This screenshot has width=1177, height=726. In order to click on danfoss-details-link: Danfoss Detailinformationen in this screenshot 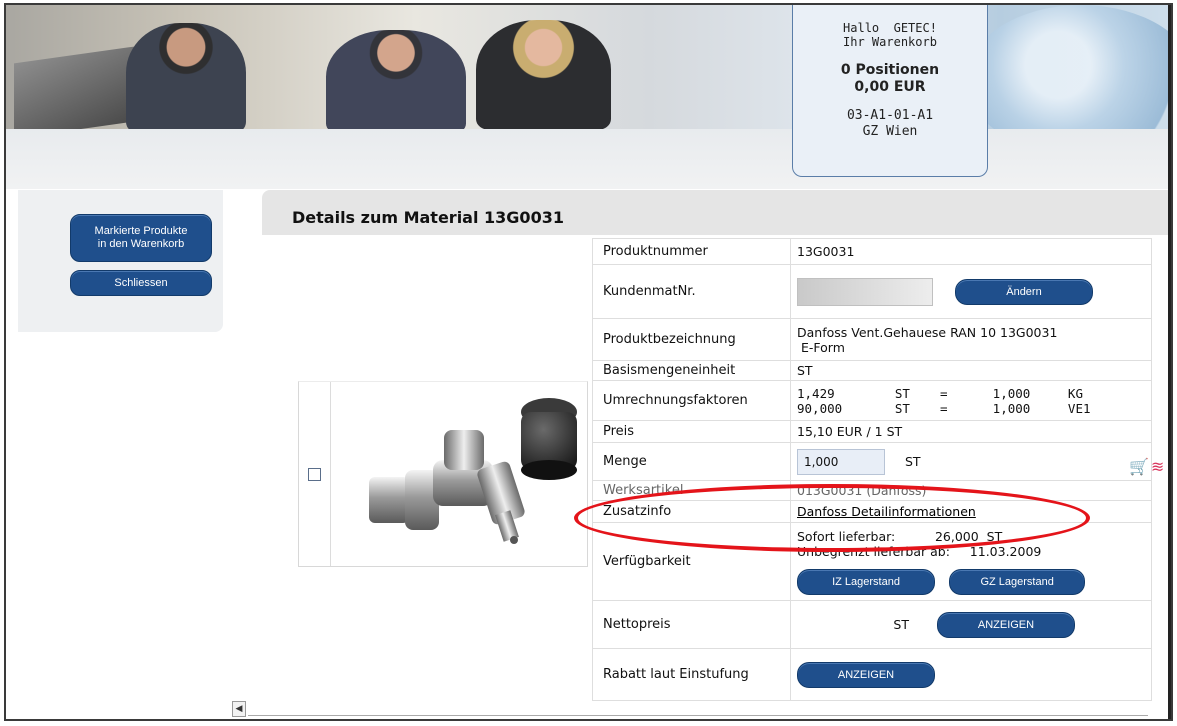, I will do `click(886, 511)`.